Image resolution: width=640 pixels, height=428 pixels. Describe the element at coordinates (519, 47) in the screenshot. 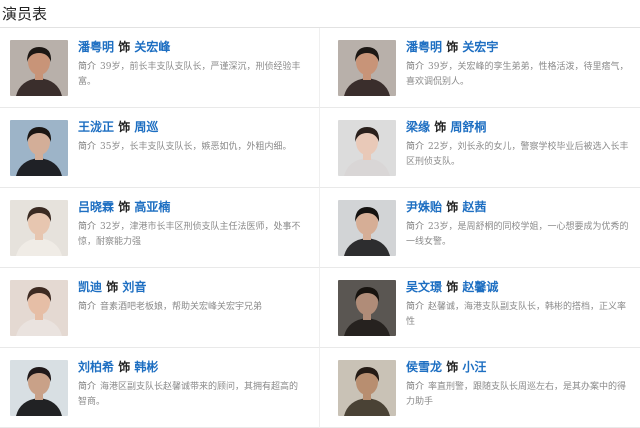

I see `cast-title: 潘粤明 饰 关宏宇` at that location.